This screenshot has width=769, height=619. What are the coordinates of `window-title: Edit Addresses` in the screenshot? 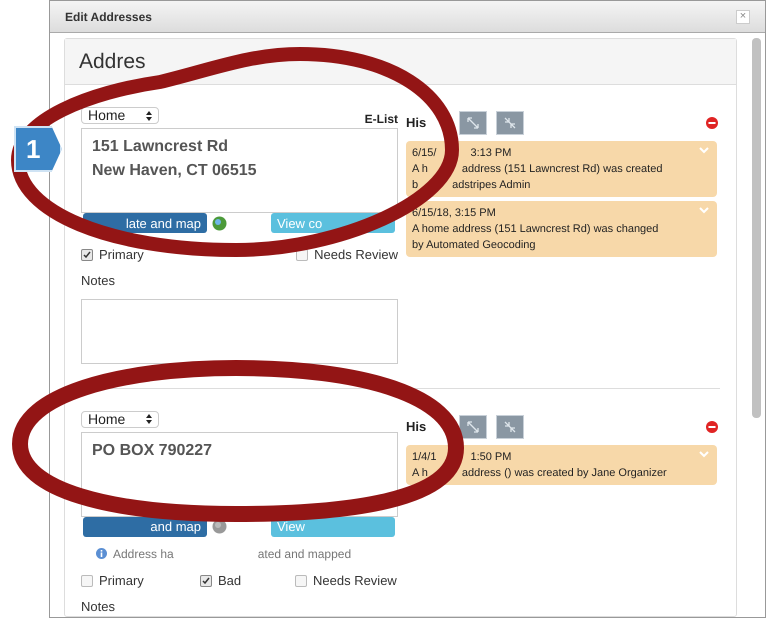 It's located at (108, 17).